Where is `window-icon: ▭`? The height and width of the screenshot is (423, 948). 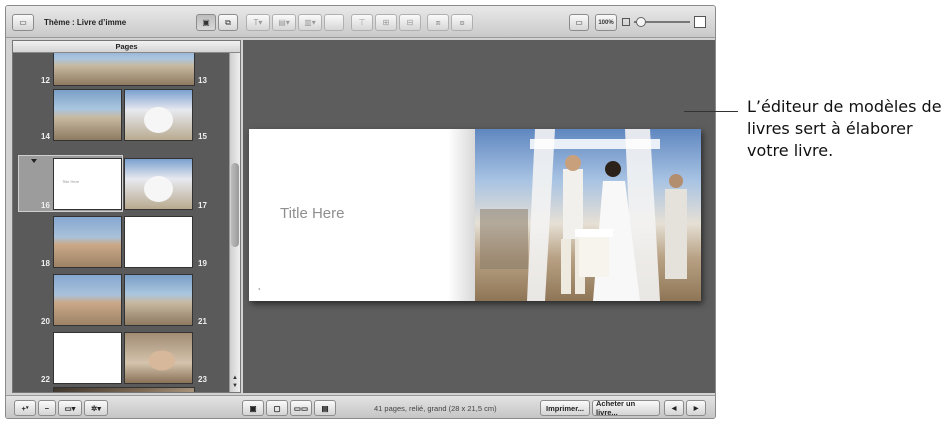 window-icon: ▭ is located at coordinates (23, 22).